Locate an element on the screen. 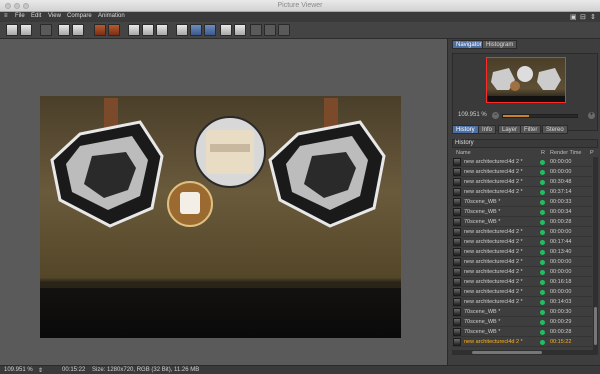  history-title: History is located at coordinates (525, 143).